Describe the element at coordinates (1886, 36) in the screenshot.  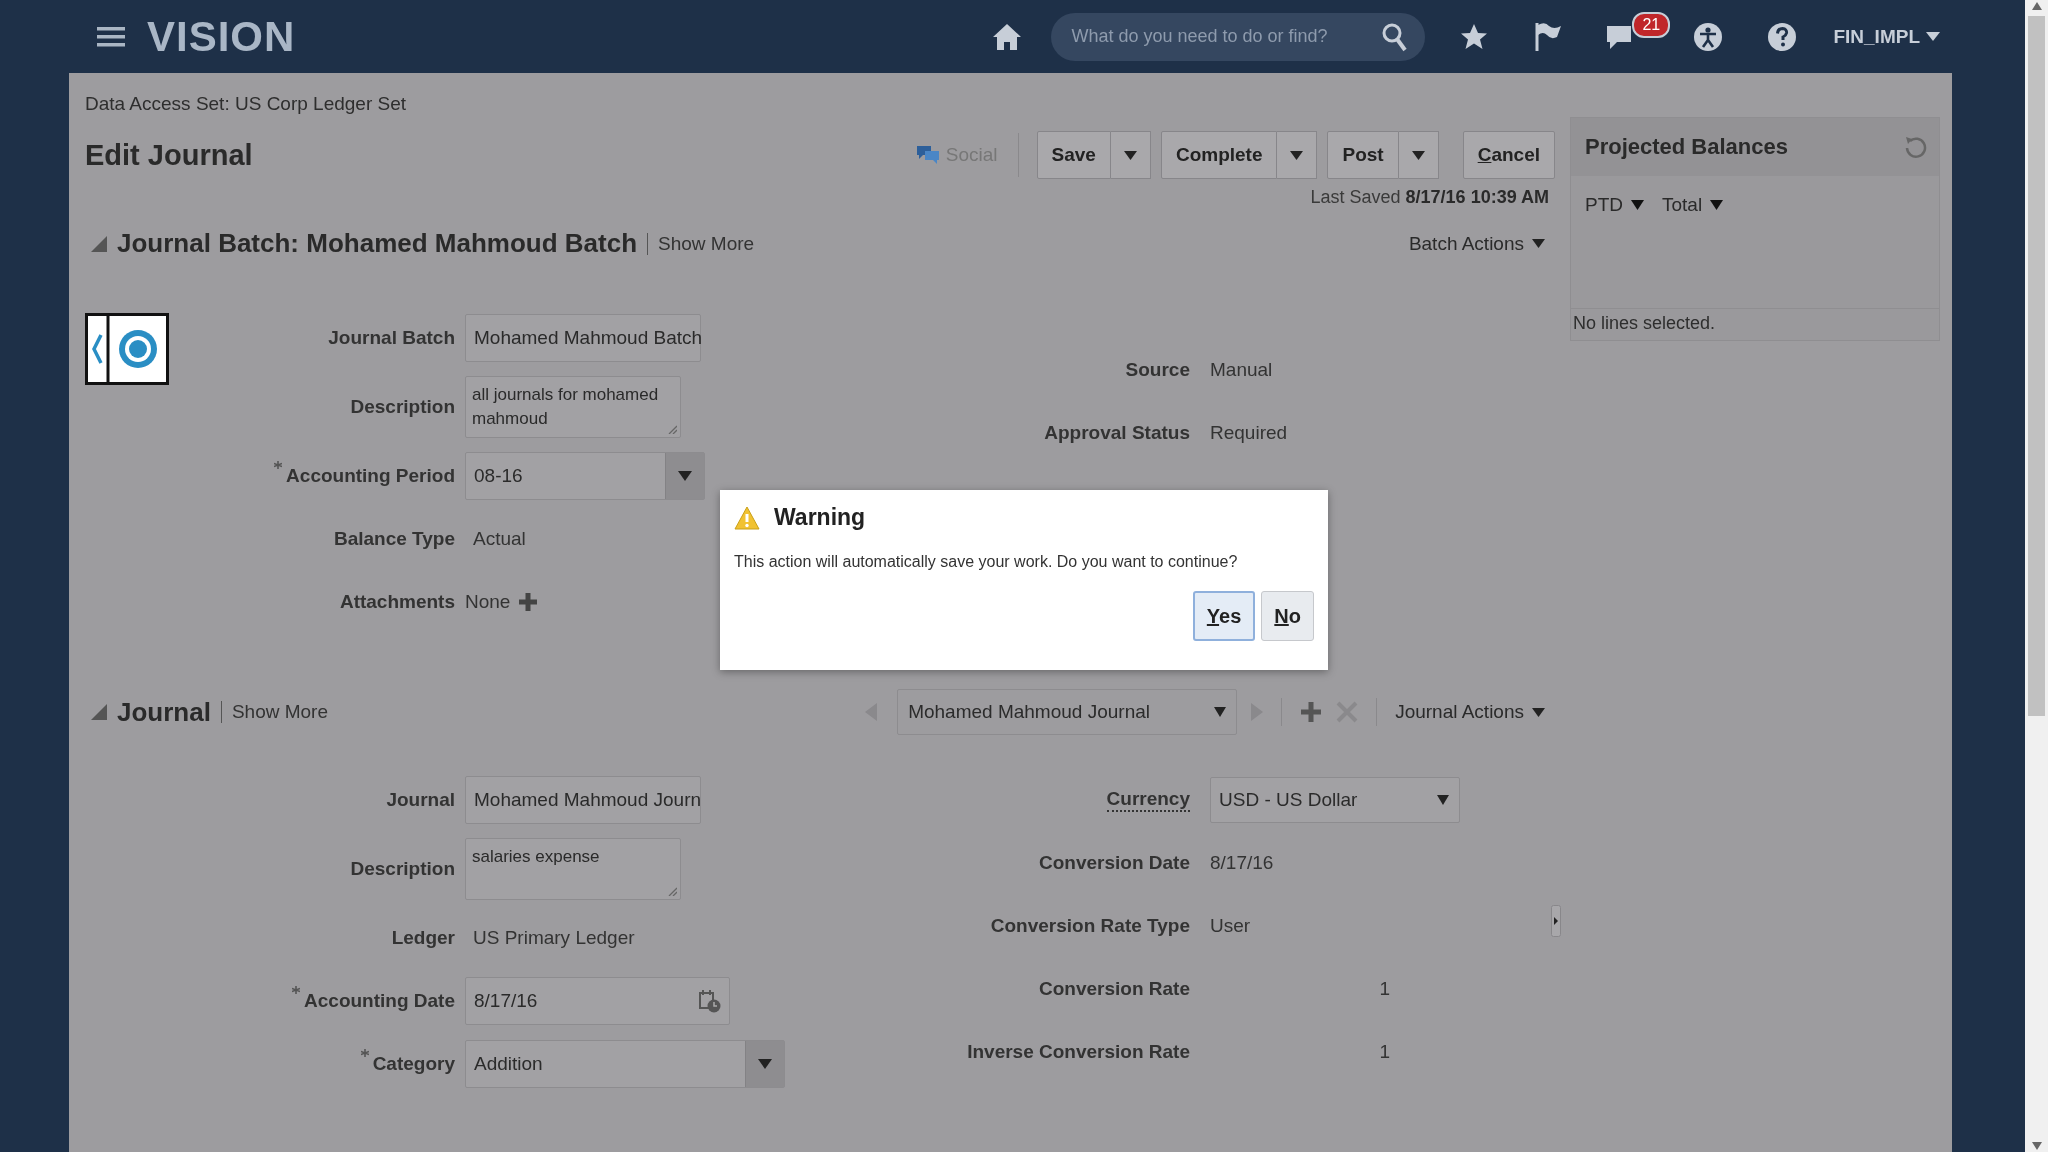
I see `user-menu: FIN_IMPL` at that location.